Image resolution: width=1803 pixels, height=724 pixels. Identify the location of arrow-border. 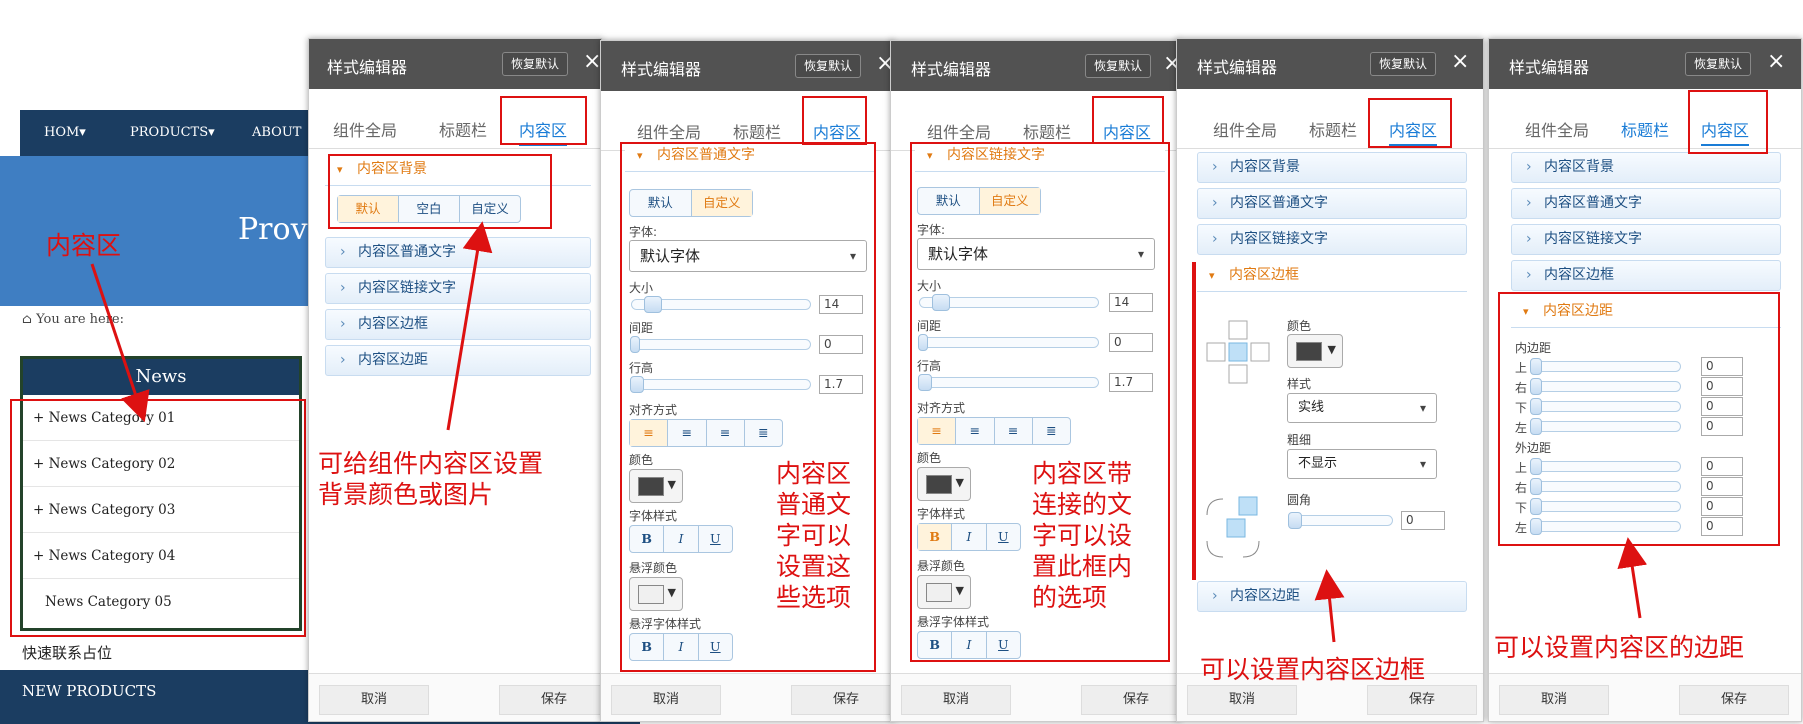
(1329, 606).